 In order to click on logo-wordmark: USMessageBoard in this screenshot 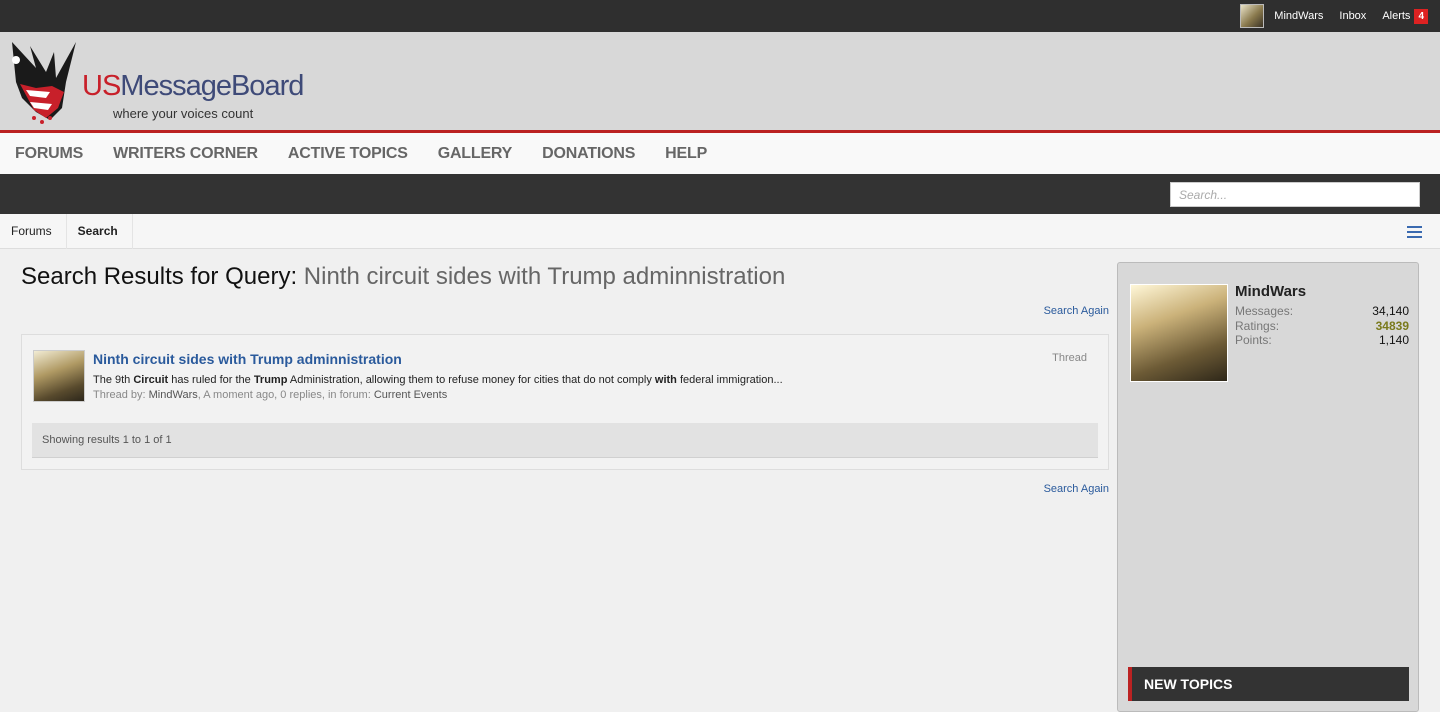, I will do `click(193, 86)`.